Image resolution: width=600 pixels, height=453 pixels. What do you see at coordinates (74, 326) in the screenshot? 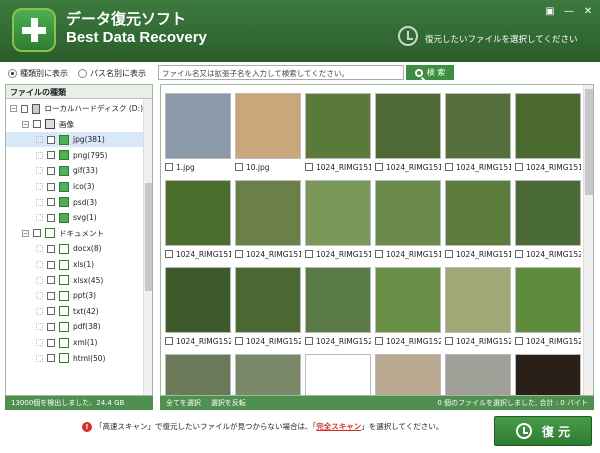
I see `tree-item-ext: pdf(38)` at bounding box center [74, 326].